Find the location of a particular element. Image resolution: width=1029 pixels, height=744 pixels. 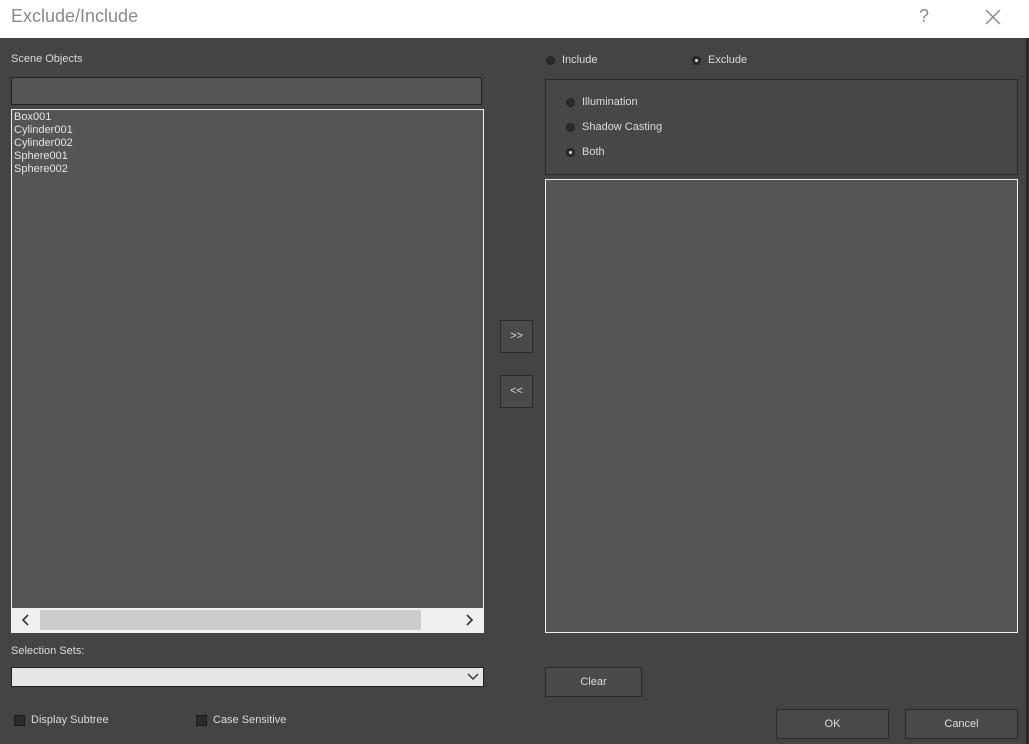

ok-button: OK is located at coordinates (832, 724).